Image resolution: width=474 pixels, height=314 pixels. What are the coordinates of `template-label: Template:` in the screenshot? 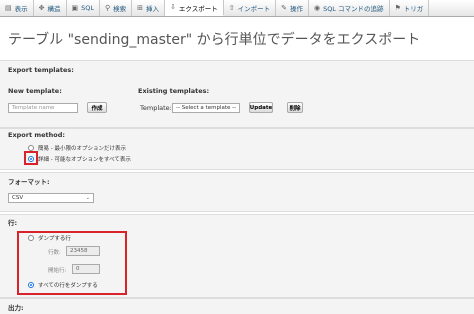 It's located at (156, 108).